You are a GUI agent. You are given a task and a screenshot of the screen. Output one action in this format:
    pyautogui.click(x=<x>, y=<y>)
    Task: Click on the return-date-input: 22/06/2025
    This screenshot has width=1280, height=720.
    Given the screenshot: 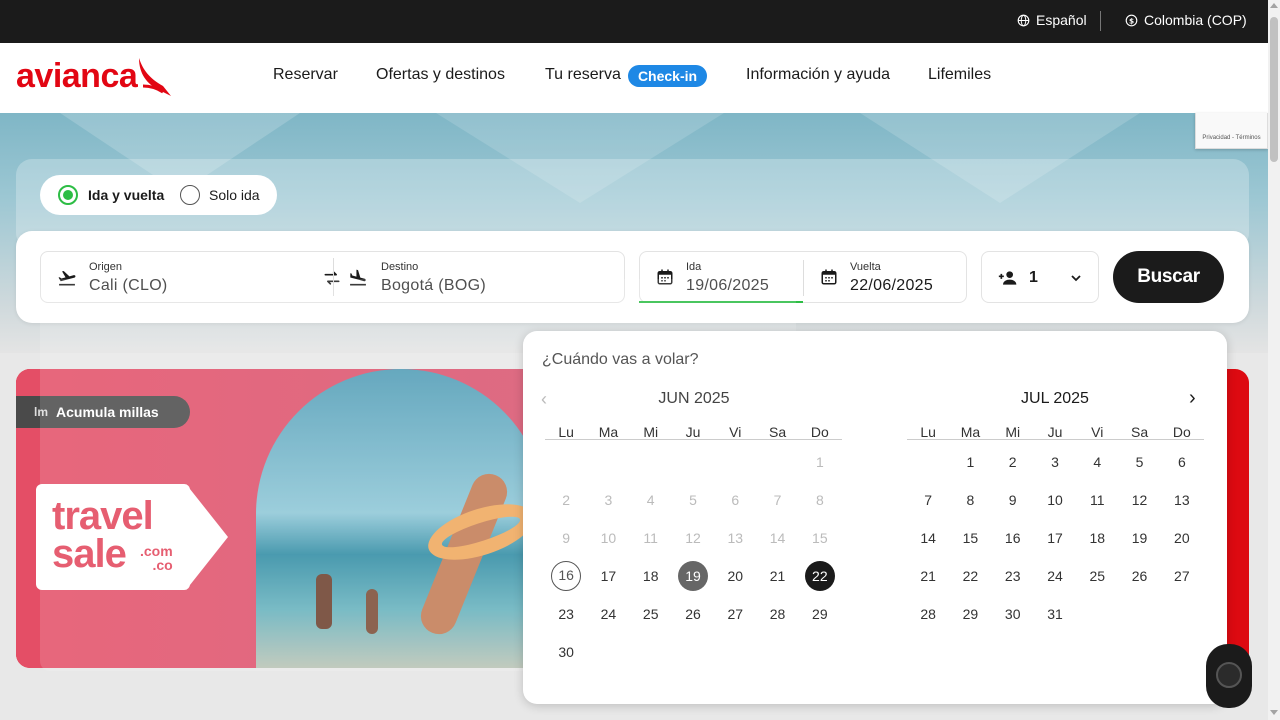 What is the action you would take?
    pyautogui.click(x=891, y=286)
    